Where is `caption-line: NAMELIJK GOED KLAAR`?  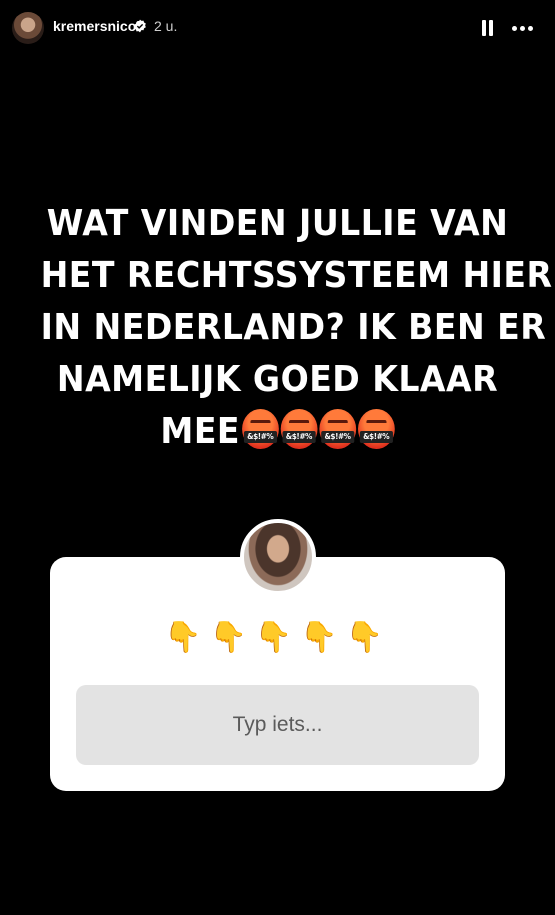
caption-line: NAMELIJK GOED KLAAR is located at coordinates (277, 379).